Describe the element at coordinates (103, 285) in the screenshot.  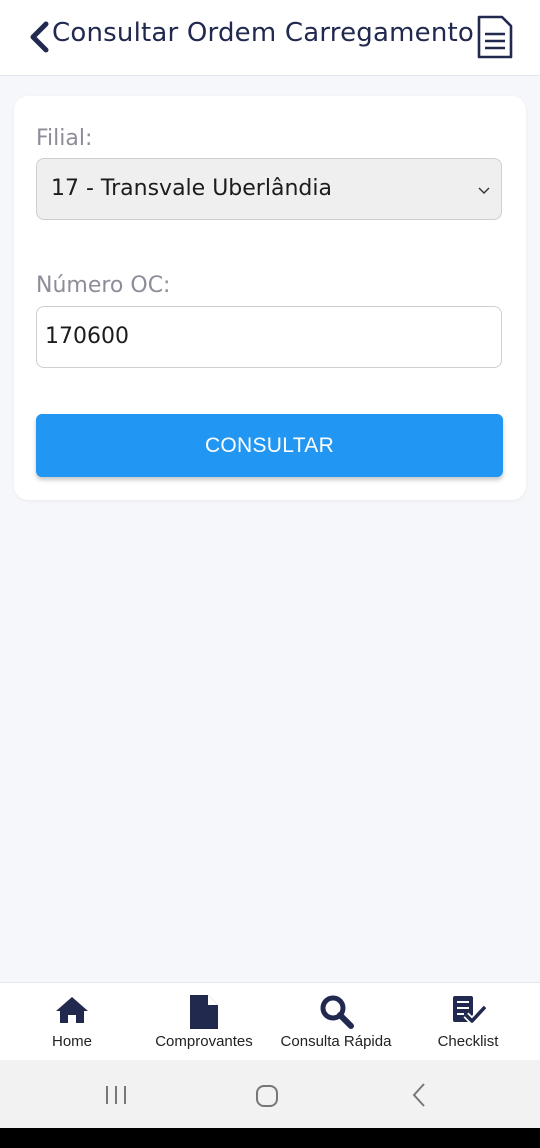
I see `numero-oc-label: Número OC:` at that location.